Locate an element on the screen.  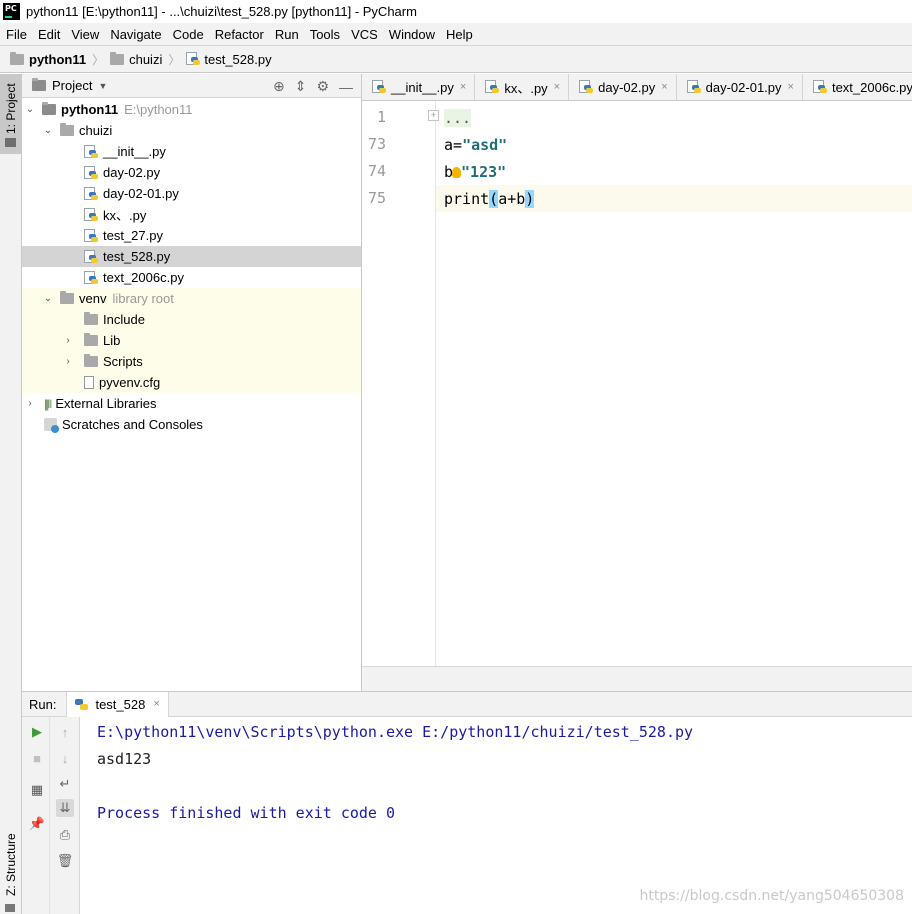
console-output-line: asd123 is located at coordinates (124, 759).